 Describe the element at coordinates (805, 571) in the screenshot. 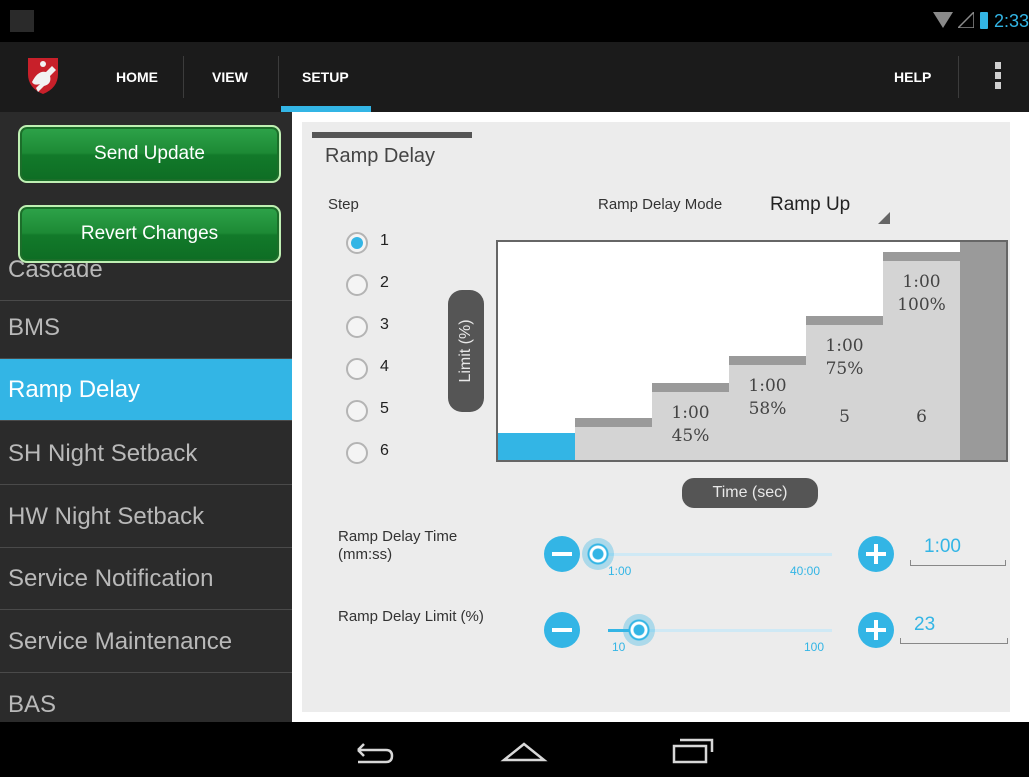

I see `time-slider-max-label: 40:00` at that location.